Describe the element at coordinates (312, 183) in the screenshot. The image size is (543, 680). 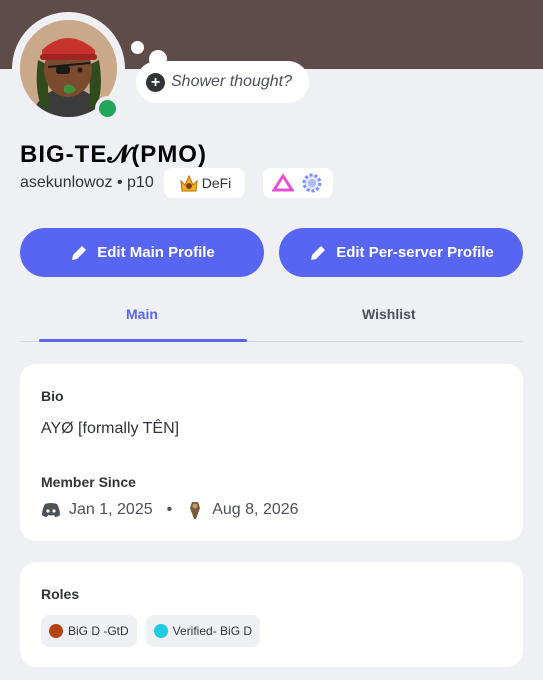
I see `server-boost-badge-icon` at that location.